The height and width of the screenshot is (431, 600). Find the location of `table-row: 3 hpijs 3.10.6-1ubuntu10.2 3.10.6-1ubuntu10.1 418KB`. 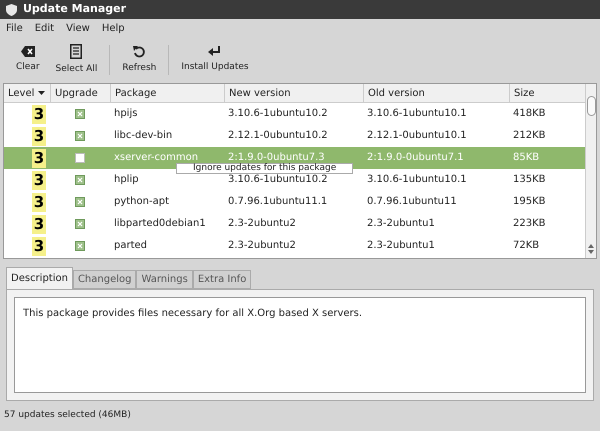

table-row: 3 hpijs 3.10.6-1ubuntu10.2 3.10.6-1ubuntu10.1 418KB is located at coordinates (294, 114).